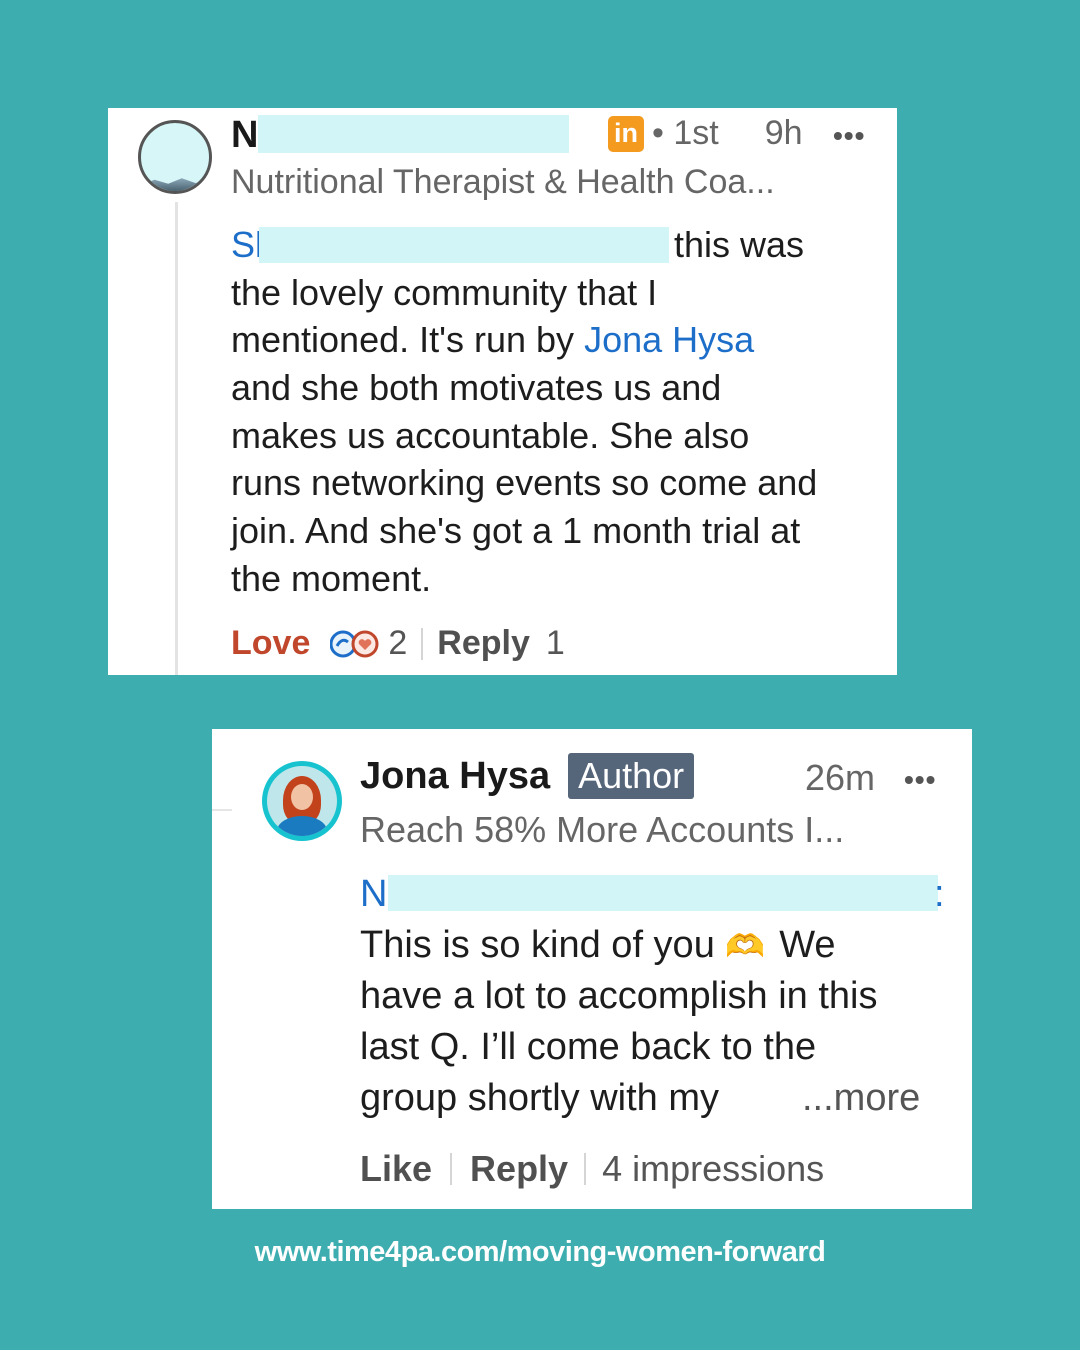 This screenshot has width=1080, height=1350. I want to click on body-line: and she both motivates us and, so click(476, 388).